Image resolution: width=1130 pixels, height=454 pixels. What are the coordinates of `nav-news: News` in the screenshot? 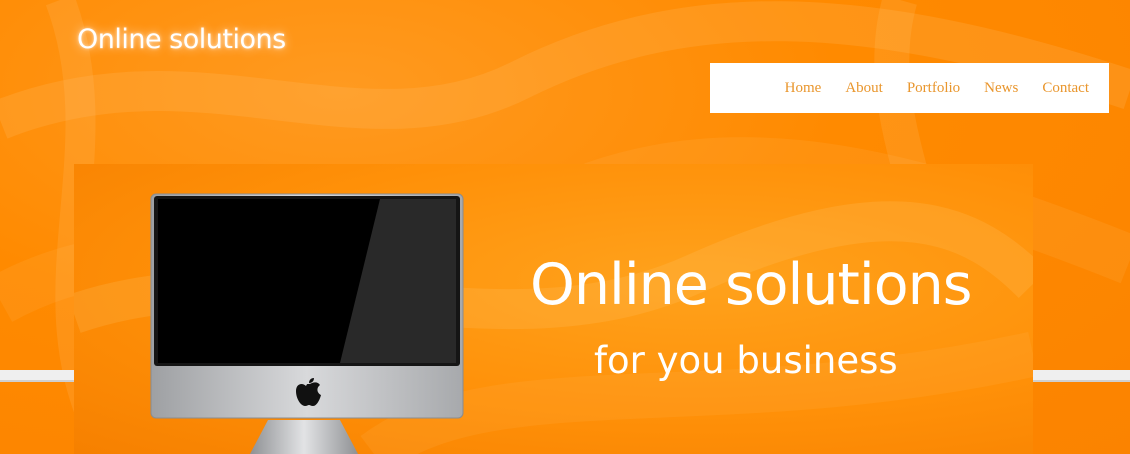 It's located at (1001, 88).